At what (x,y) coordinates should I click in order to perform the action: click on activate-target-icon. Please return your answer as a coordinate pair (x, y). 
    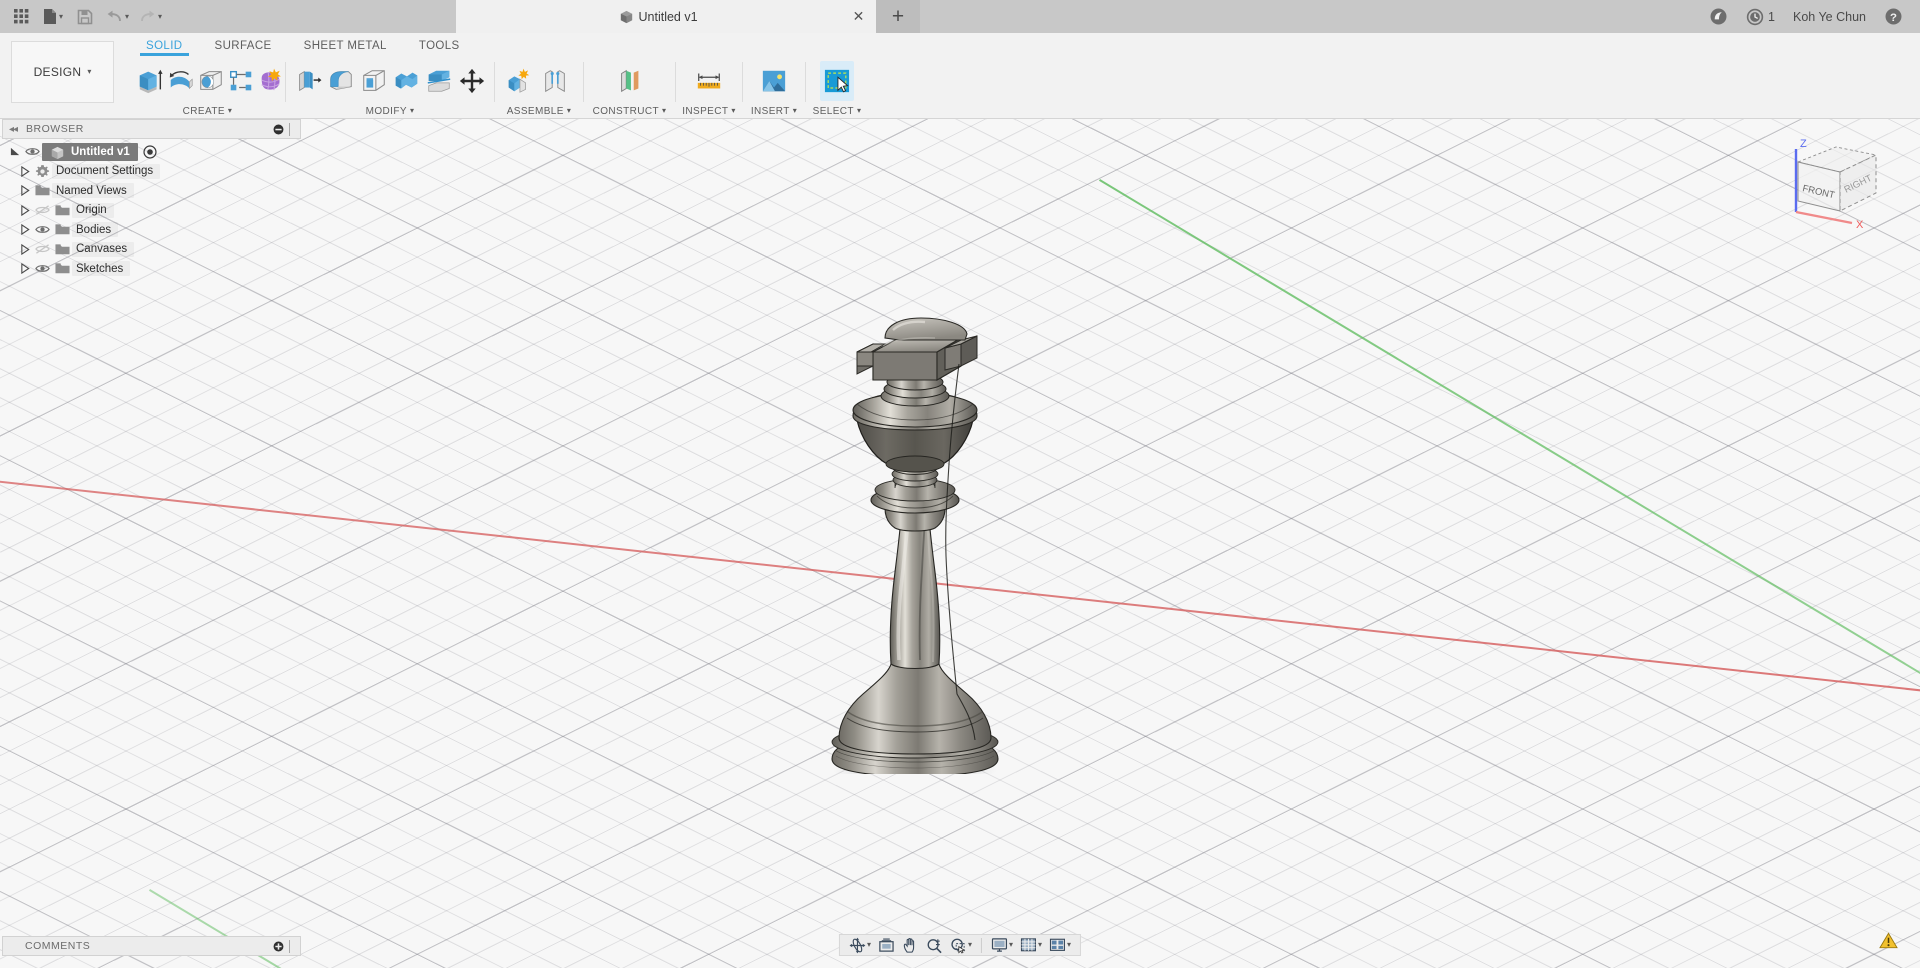
    Looking at the image, I should click on (150, 152).